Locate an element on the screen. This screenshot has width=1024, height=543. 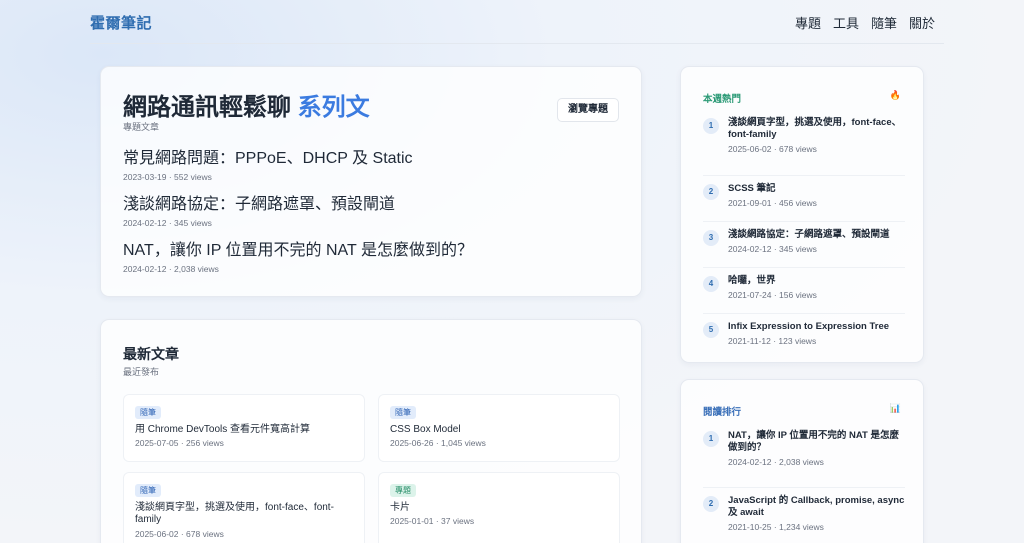
bar-chart-icon: 📊 is located at coordinates (895, 408).